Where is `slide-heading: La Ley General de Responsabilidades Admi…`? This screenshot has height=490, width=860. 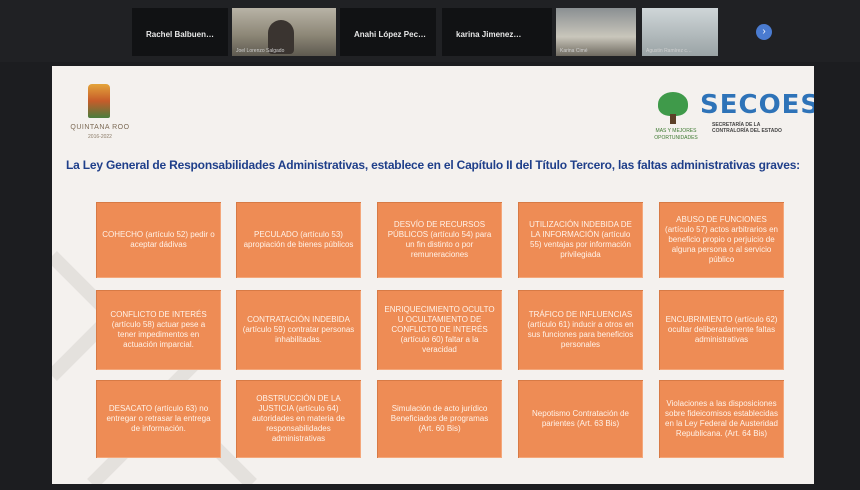 slide-heading: La Ley General de Responsabilidades Admi… is located at coordinates (433, 165).